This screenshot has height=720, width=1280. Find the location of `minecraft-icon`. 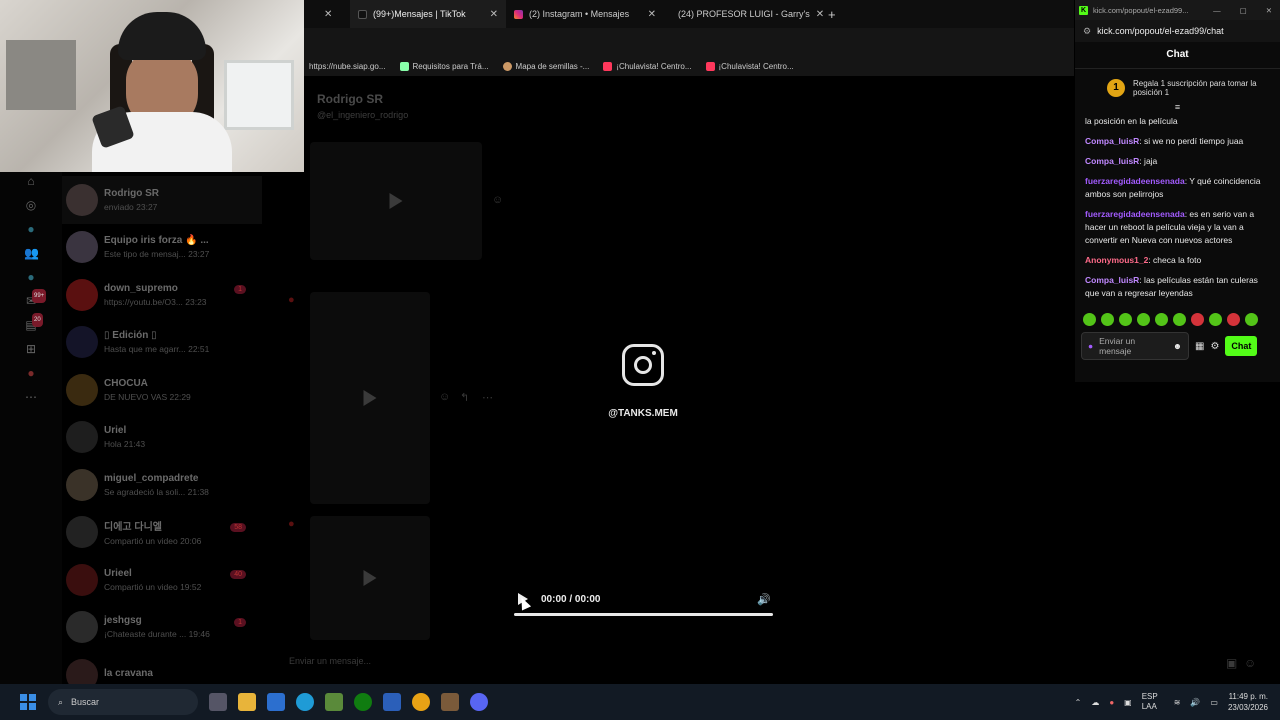

minecraft-icon is located at coordinates (334, 702).